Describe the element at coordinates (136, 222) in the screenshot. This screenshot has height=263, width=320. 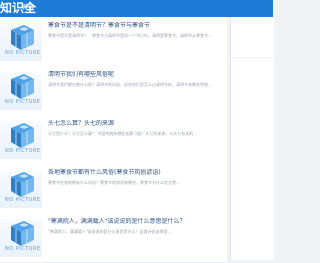
I see `article-title: "寒满院人，满满载人"该说说的是什么意思是什么？` at that location.